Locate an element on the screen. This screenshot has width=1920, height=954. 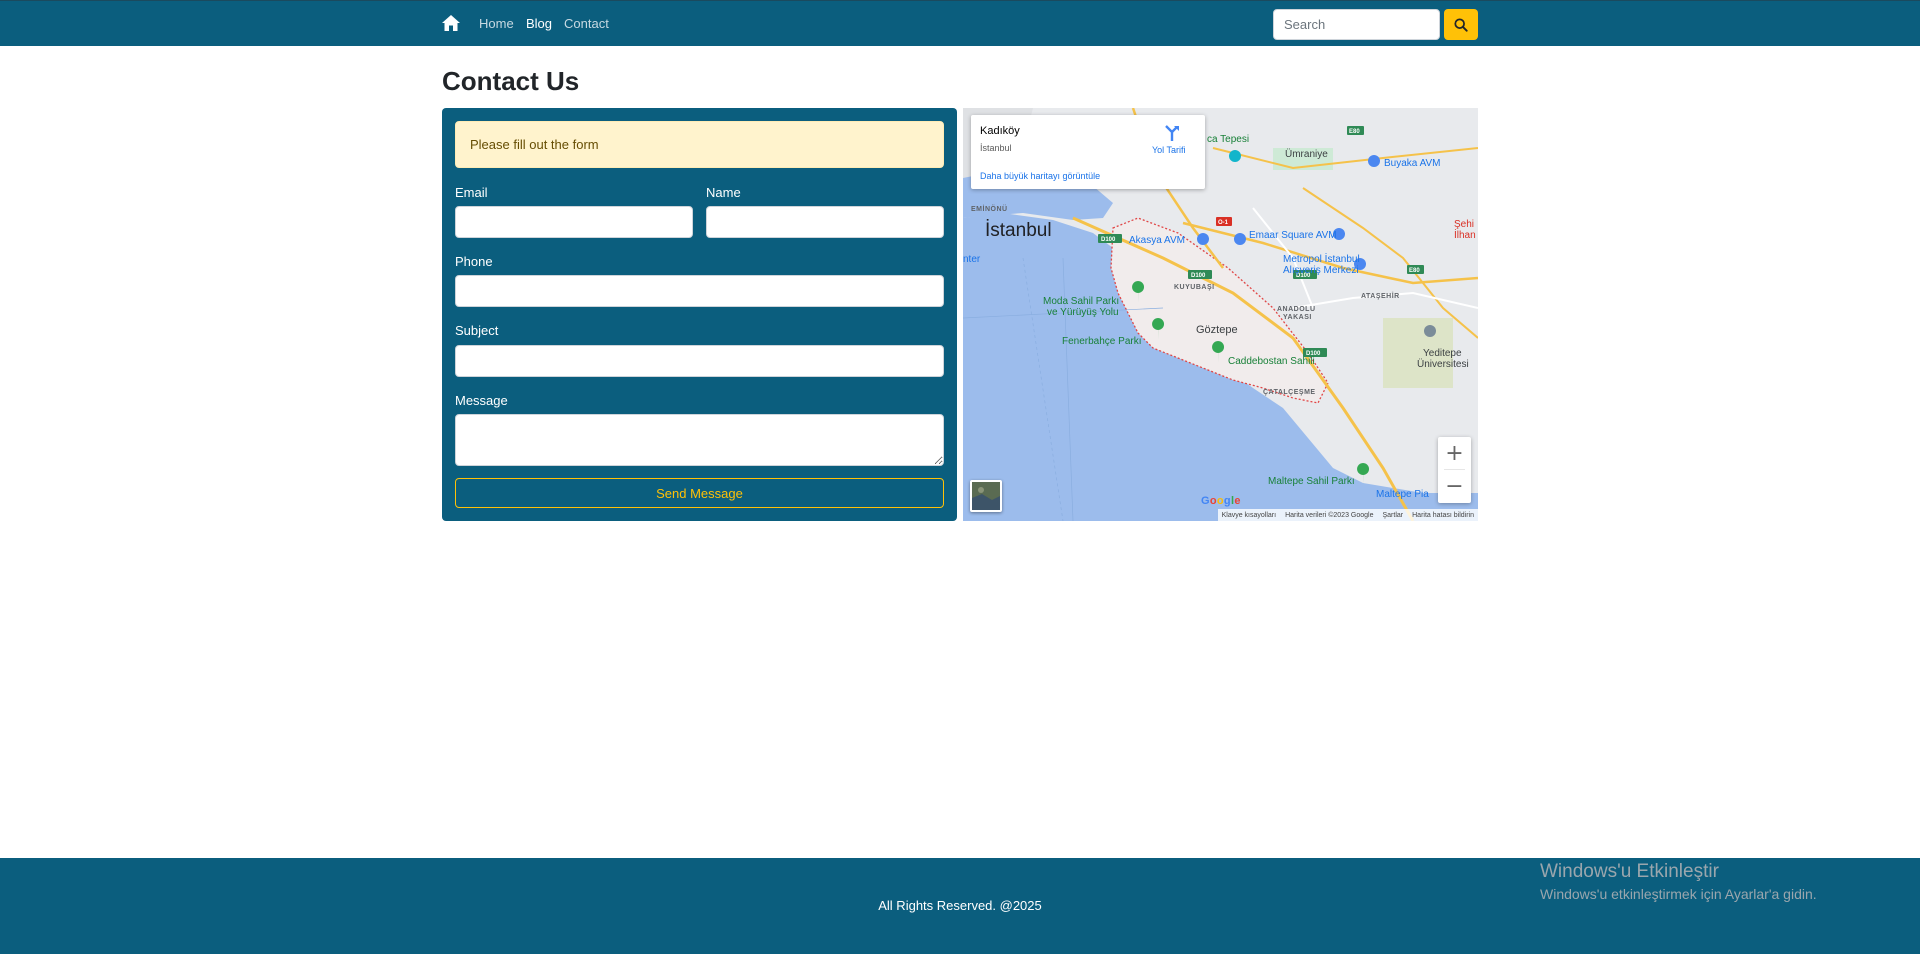
form-alert: Please fill out the form is located at coordinates (699, 144).